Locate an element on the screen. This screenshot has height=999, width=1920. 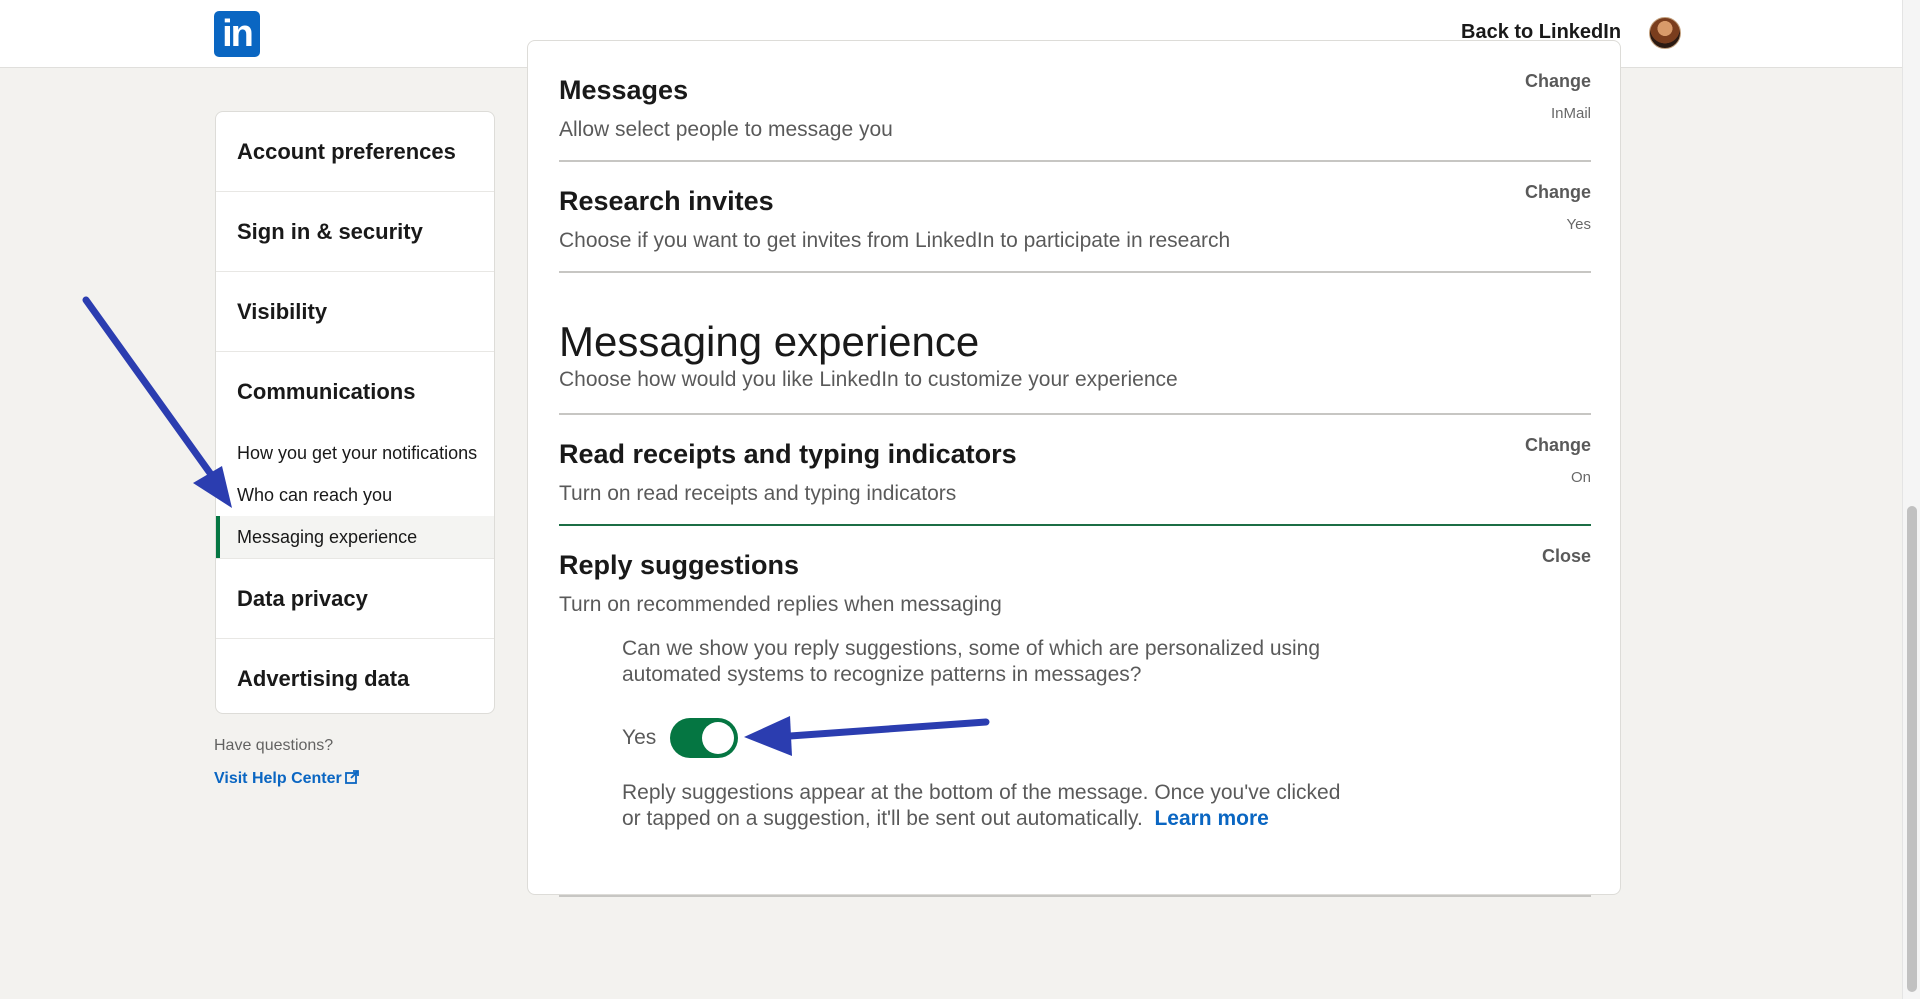
setting-title: Reply suggestions is located at coordinates (679, 565).